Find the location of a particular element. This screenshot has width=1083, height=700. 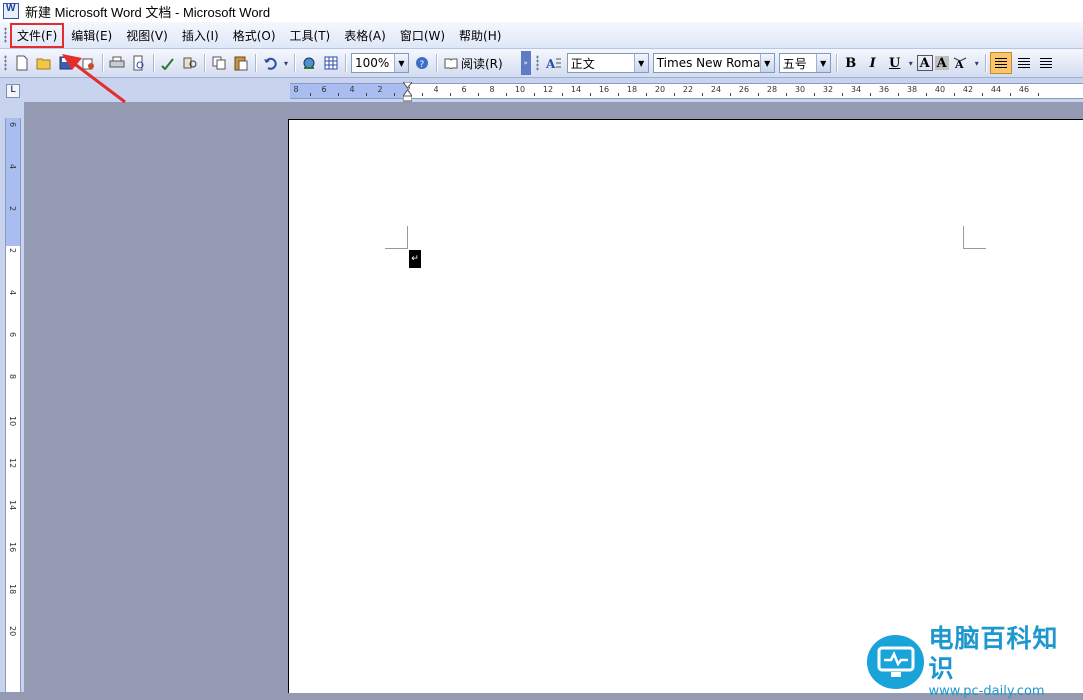

permission-icon is located at coordinates (88, 63).